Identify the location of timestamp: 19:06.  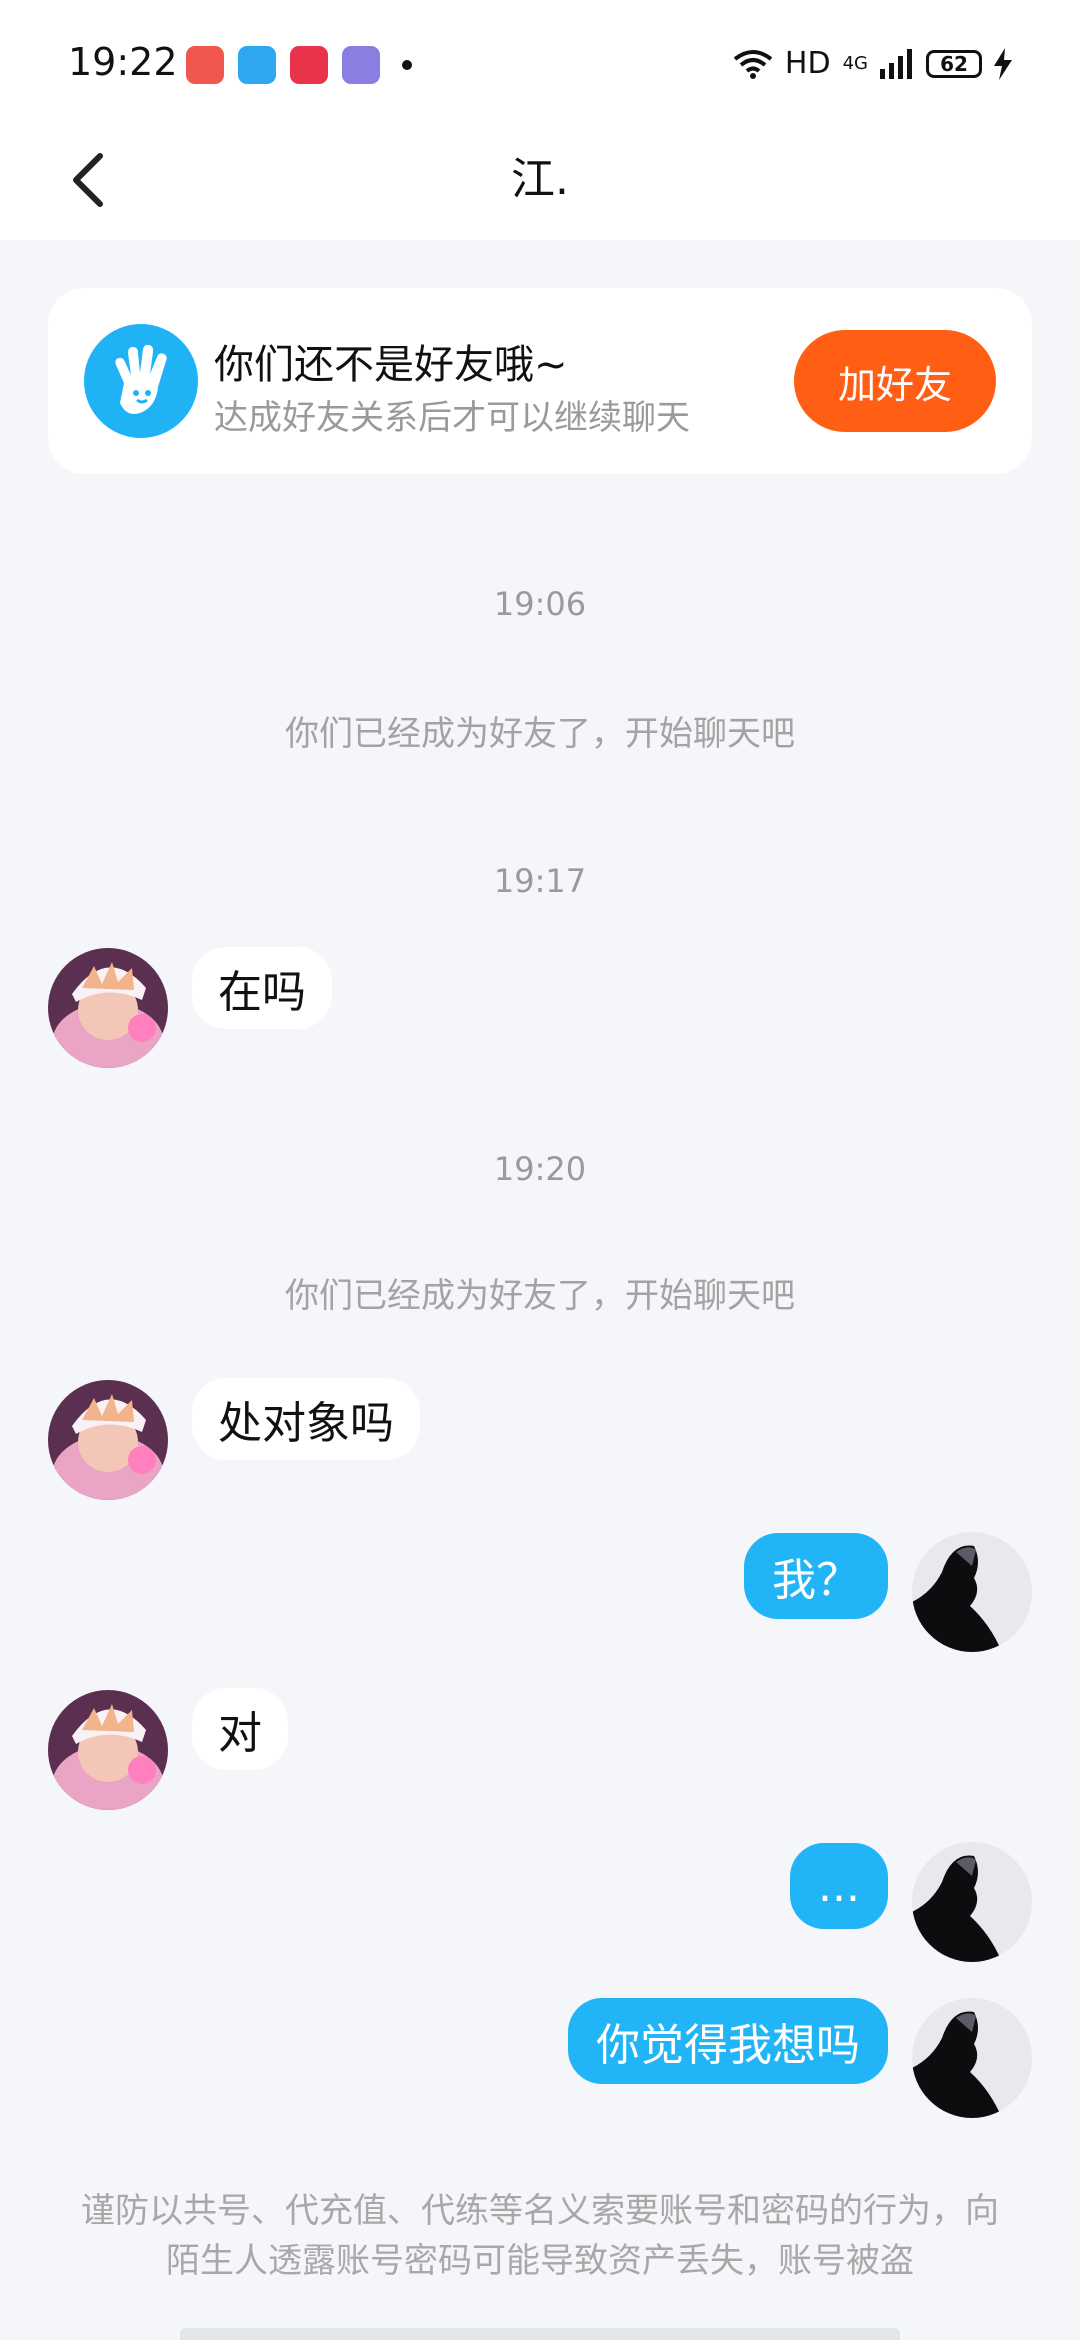
(540, 604).